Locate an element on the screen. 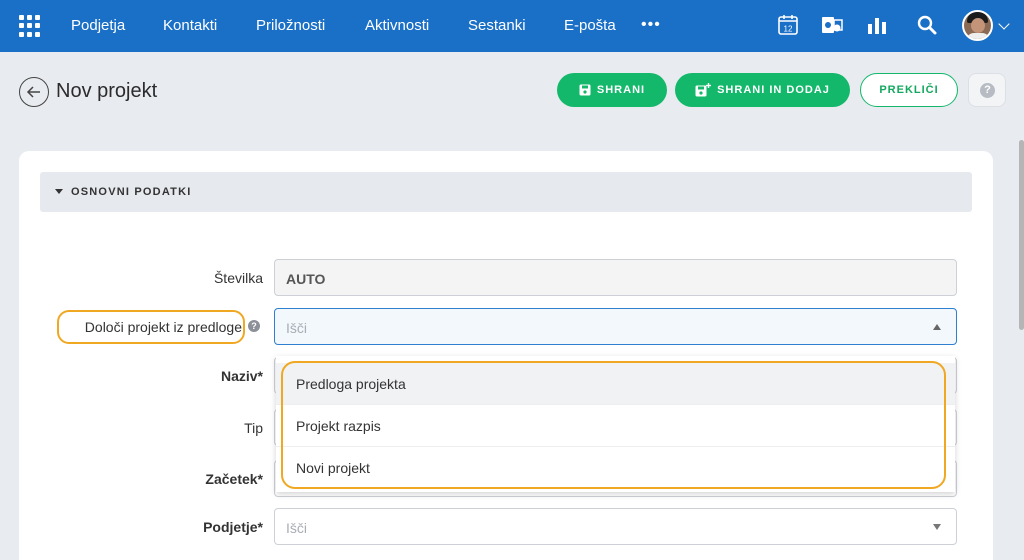 Image resolution: width=1024 pixels, height=560 pixels. save-add-icon is located at coordinates (703, 90).